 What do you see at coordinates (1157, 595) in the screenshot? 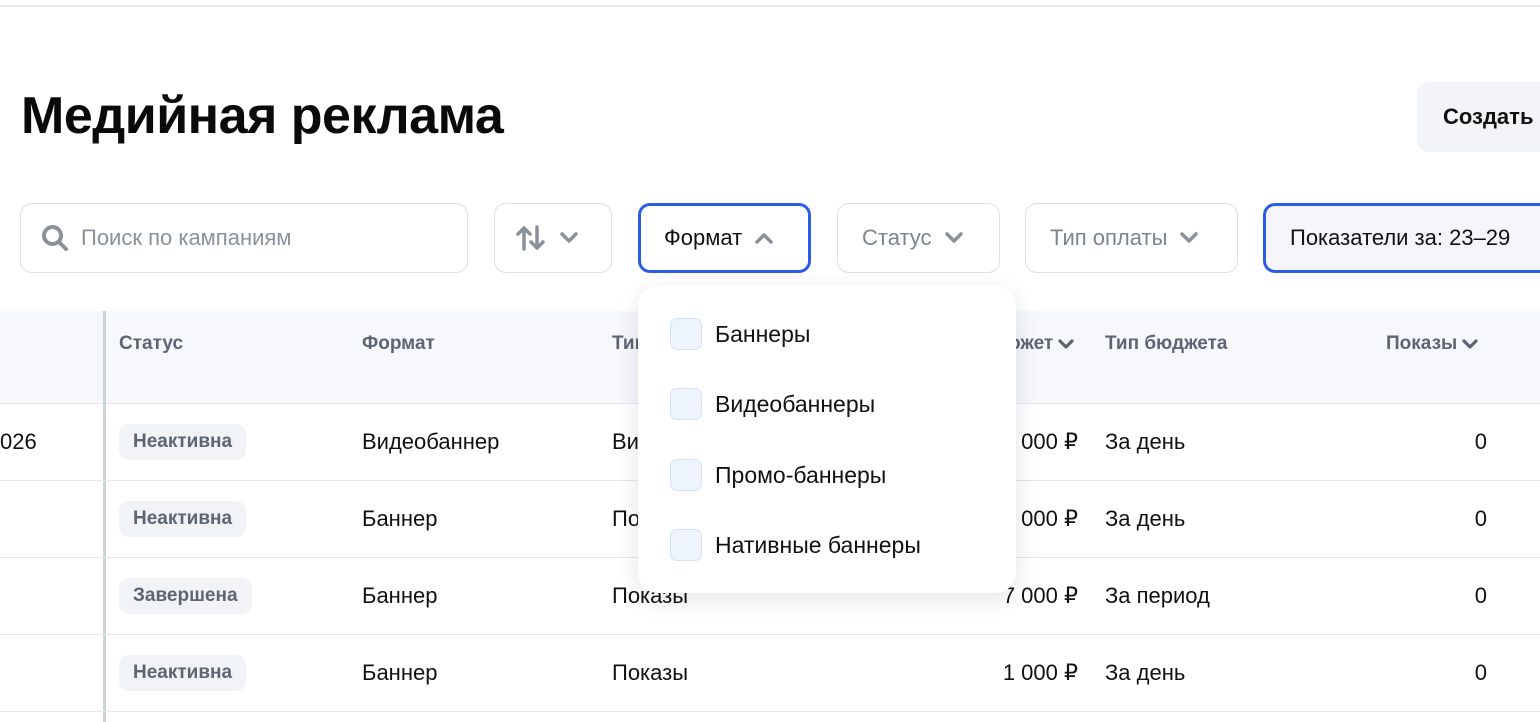
I see `budget-type-cell: За период` at bounding box center [1157, 595].